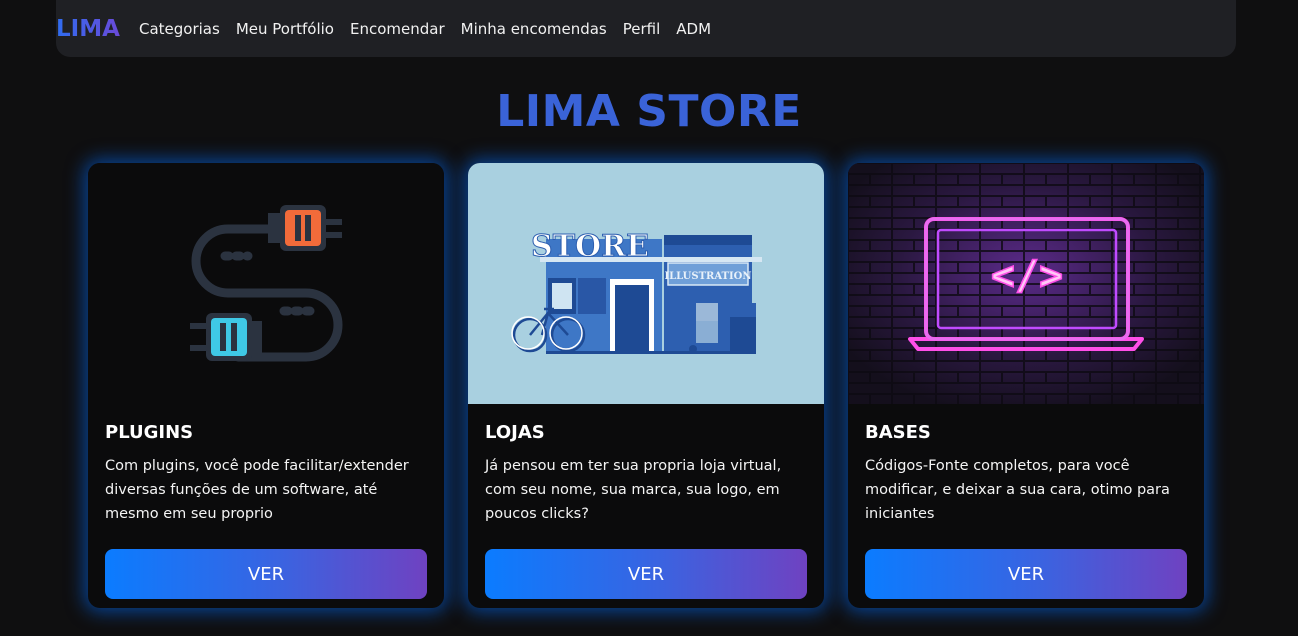  Describe the element at coordinates (898, 432) in the screenshot. I see `card-title: BASES` at that location.